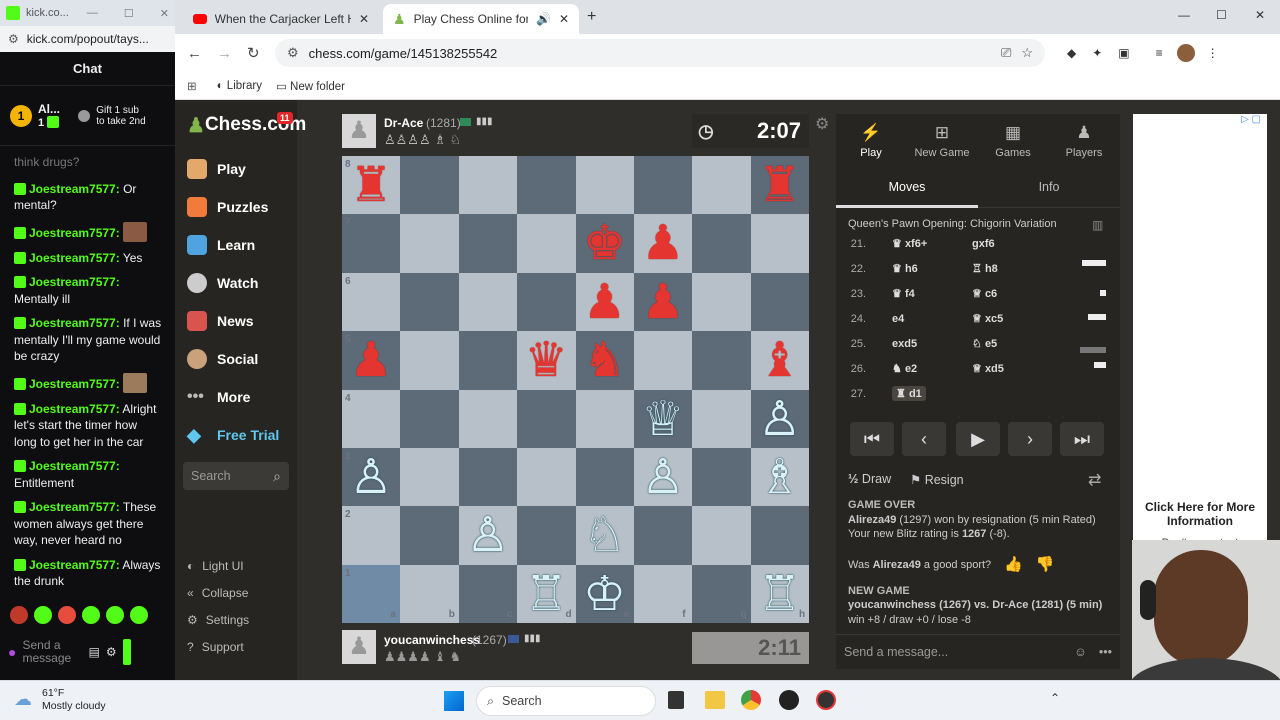 The width and height of the screenshot is (1280, 720). Describe the element at coordinates (52, 652) in the screenshot. I see `chat-input: Send a message` at that location.